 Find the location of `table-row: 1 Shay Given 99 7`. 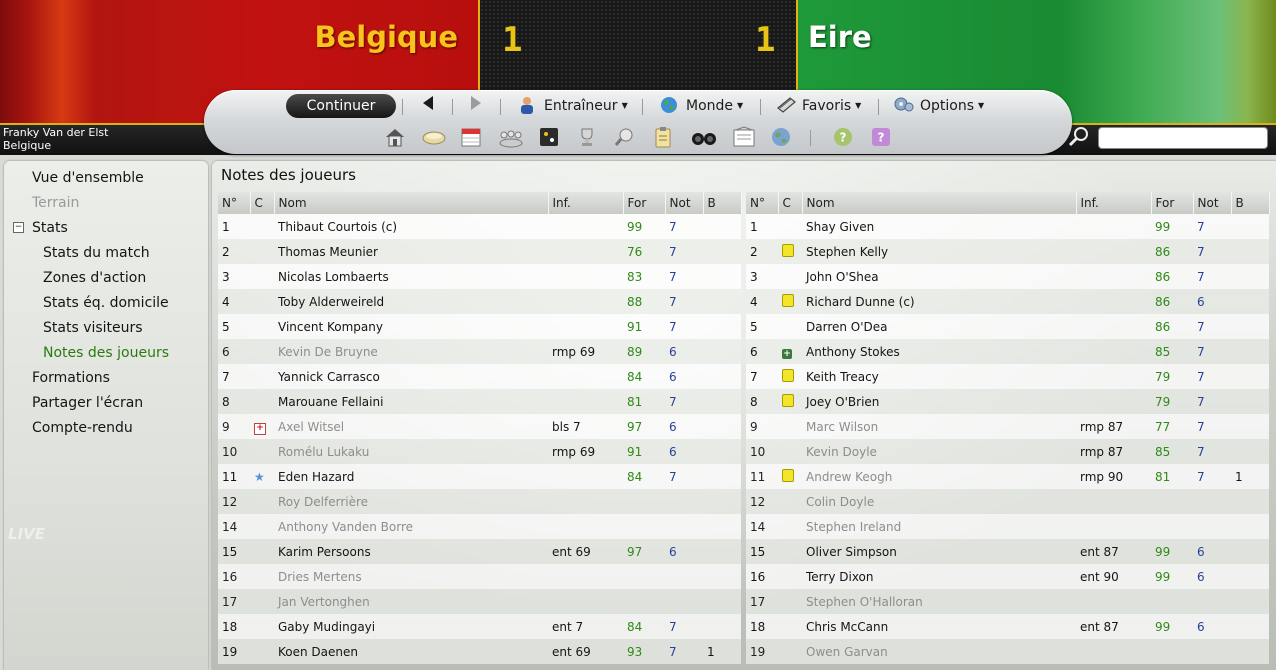

table-row: 1 Shay Given 99 7 is located at coordinates (1007, 226).